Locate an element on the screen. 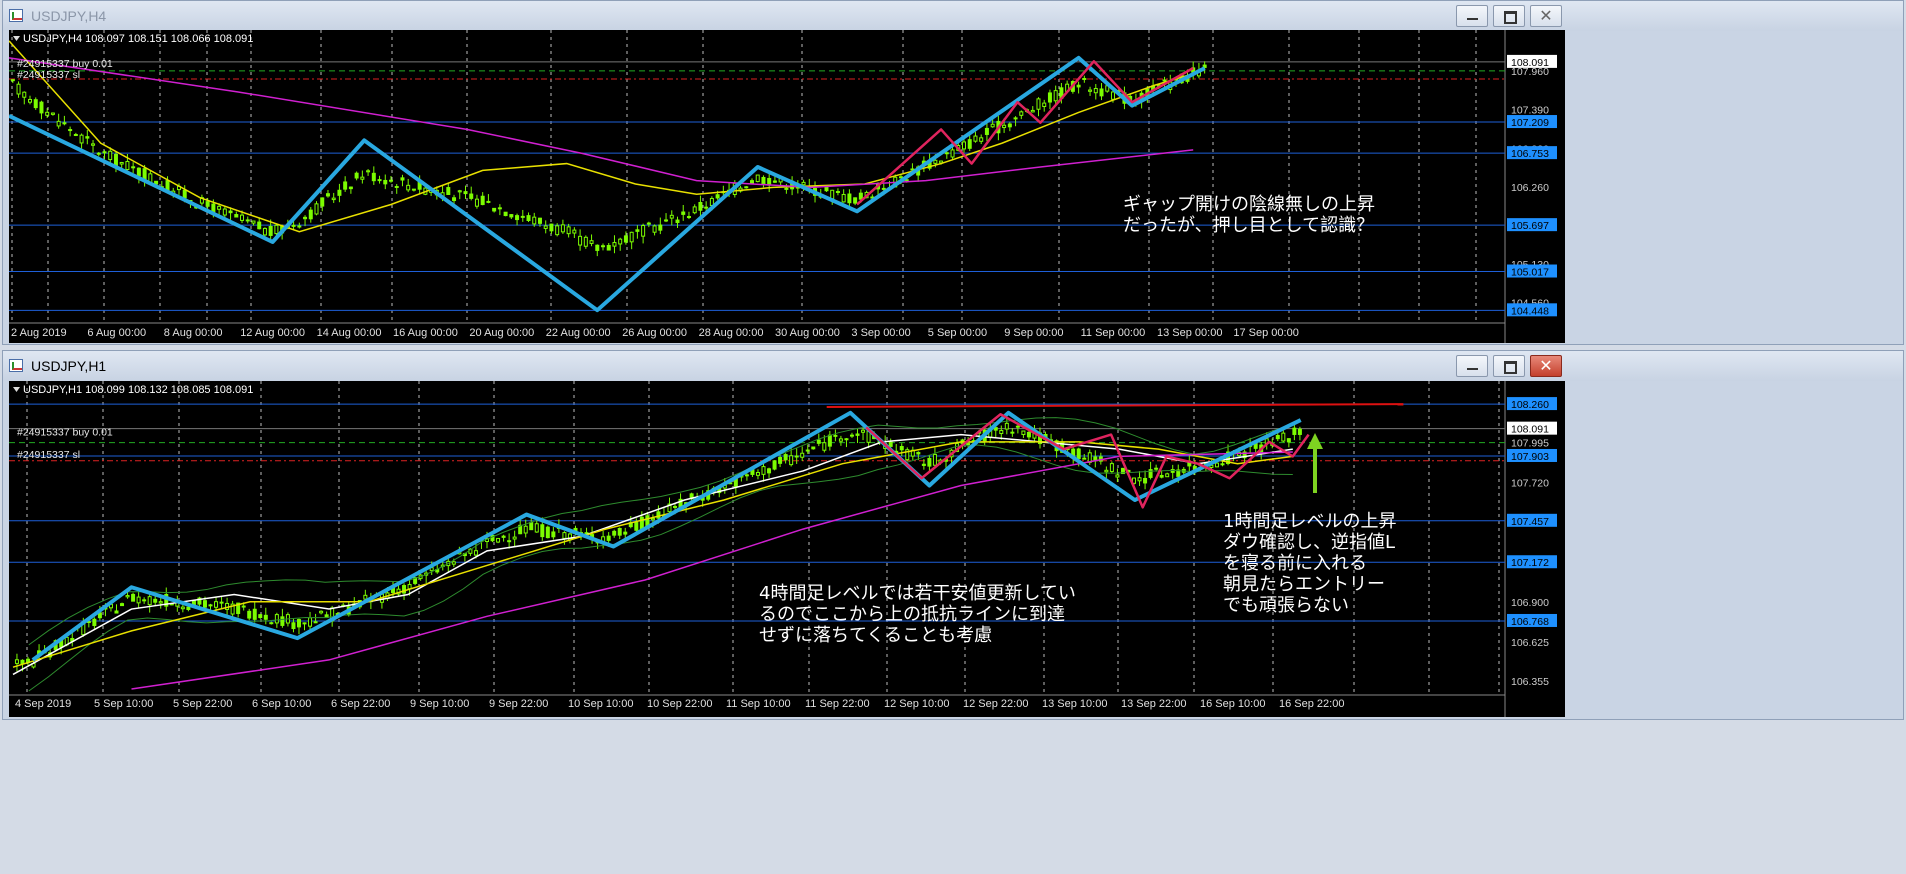  level-price-label: 105.697 is located at coordinates (1530, 226).